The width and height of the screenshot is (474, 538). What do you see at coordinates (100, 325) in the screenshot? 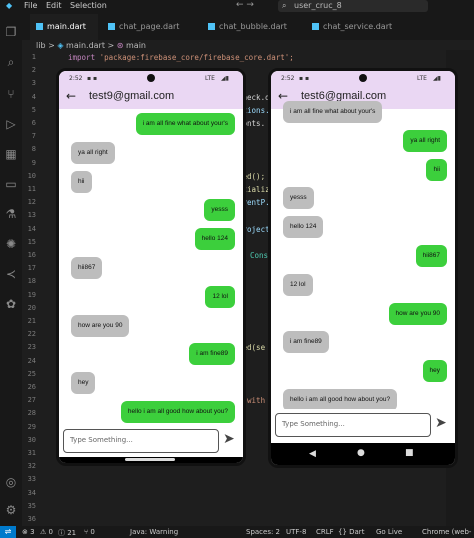
I see `received-message-bubble: how are you 90` at bounding box center [100, 325].